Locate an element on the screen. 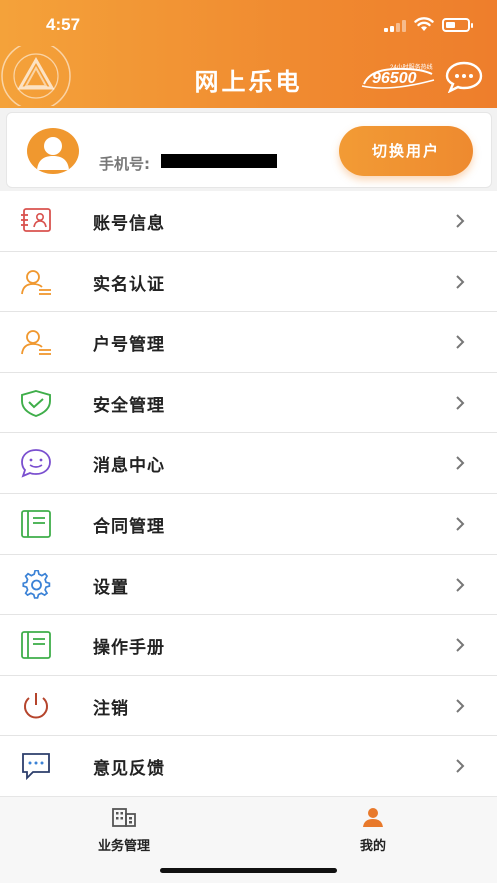 The image size is (497, 883). feedback-icon is located at coordinates (36, 767).